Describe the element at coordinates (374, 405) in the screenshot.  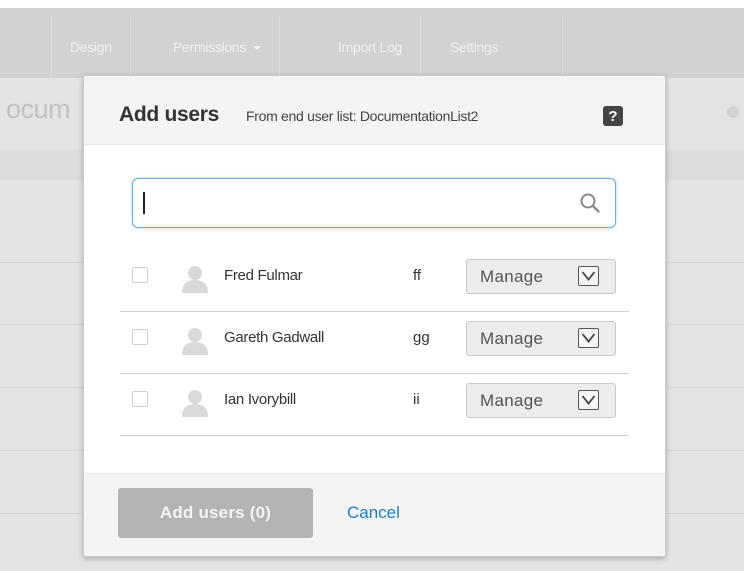
I see `list-item: Ian Ivorybill ii Manage` at that location.